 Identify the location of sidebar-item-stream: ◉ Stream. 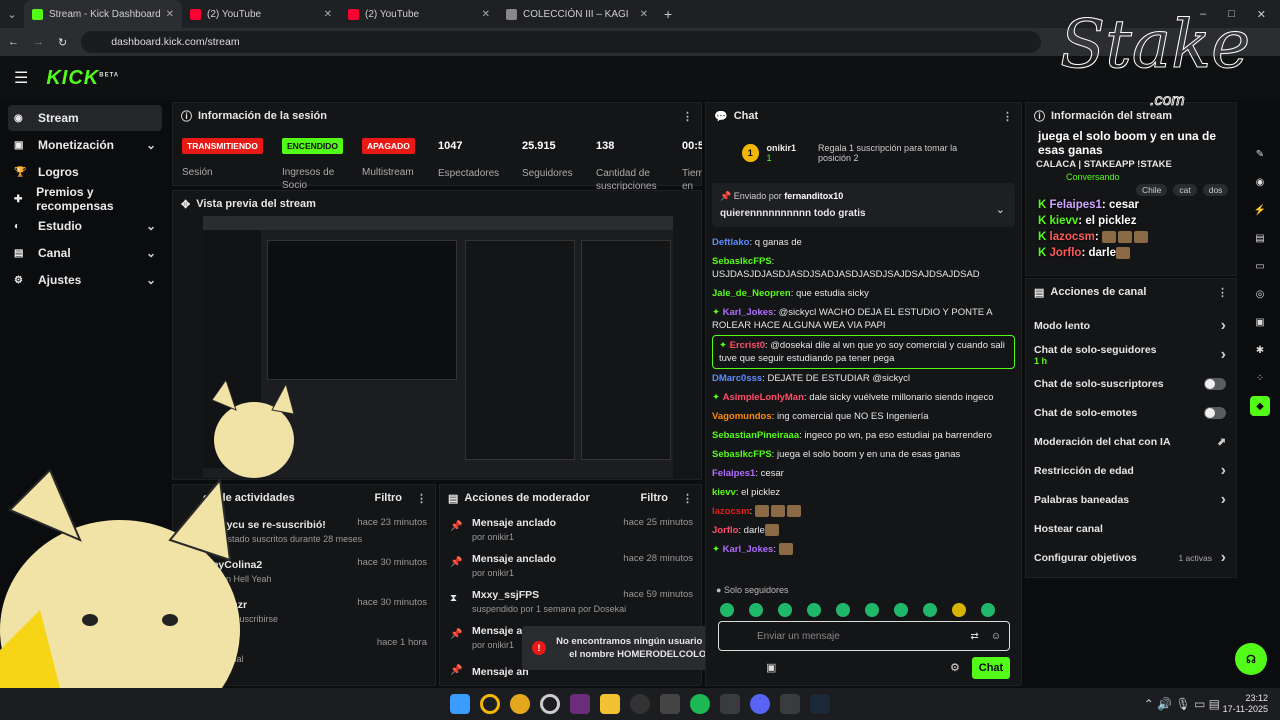
(85, 118).